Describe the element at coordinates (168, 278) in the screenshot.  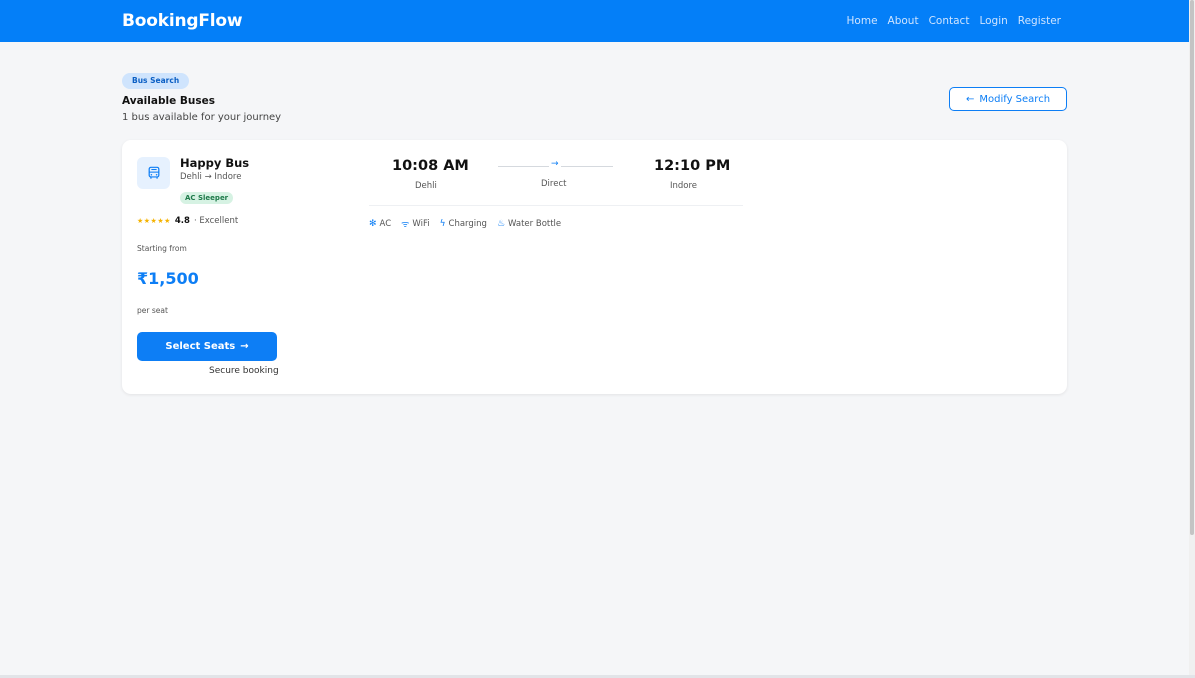
I see `price: ₹1,500` at that location.